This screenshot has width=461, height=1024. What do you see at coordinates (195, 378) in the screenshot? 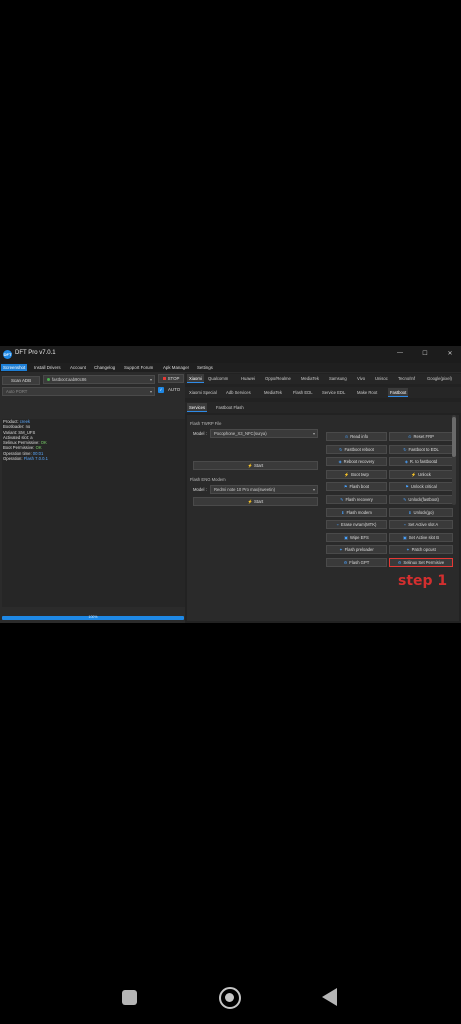
I see `vendor-tab-0: Xiaomi` at bounding box center [195, 378].